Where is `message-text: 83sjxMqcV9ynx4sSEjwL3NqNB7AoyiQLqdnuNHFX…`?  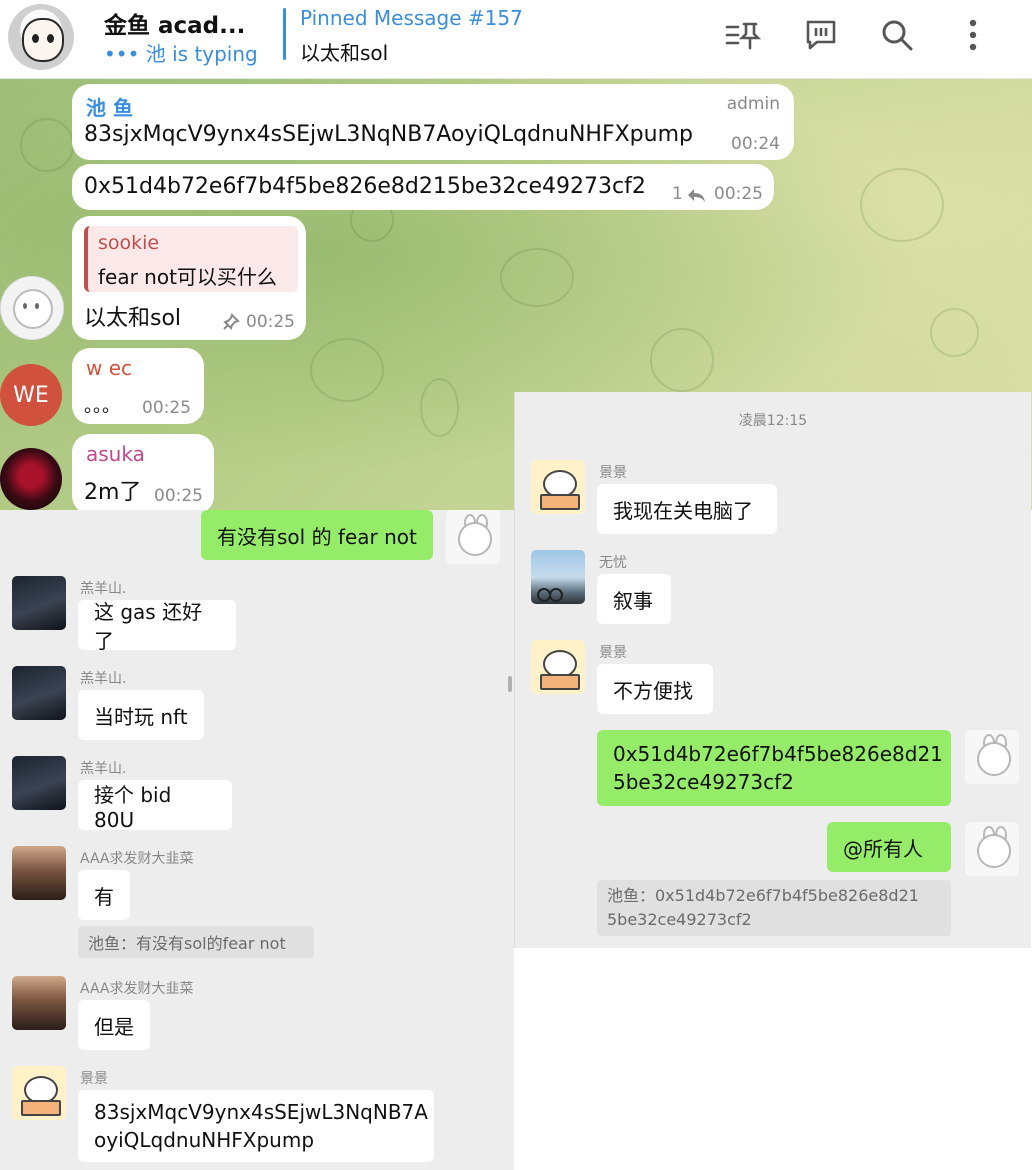 message-text: 83sjxMqcV9ynx4sSEjwL3NqNB7AoyiQLqdnuNHFX… is located at coordinates (388, 134).